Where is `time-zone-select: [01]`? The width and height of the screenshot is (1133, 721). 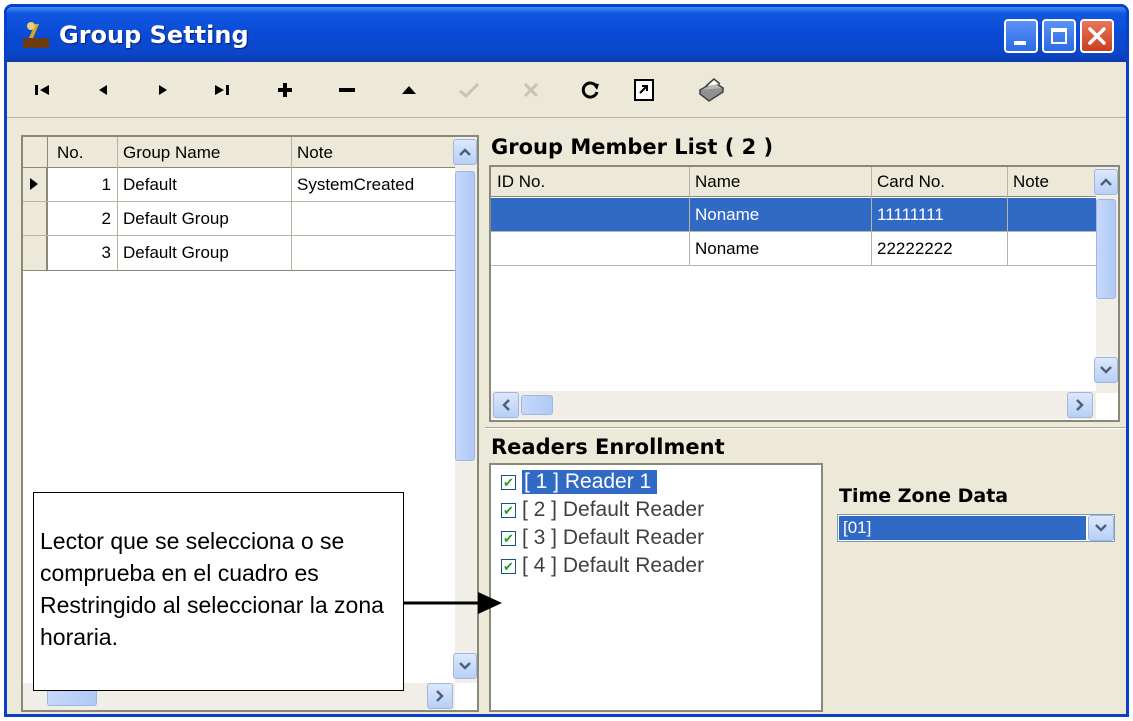
time-zone-select: [01] is located at coordinates (976, 528).